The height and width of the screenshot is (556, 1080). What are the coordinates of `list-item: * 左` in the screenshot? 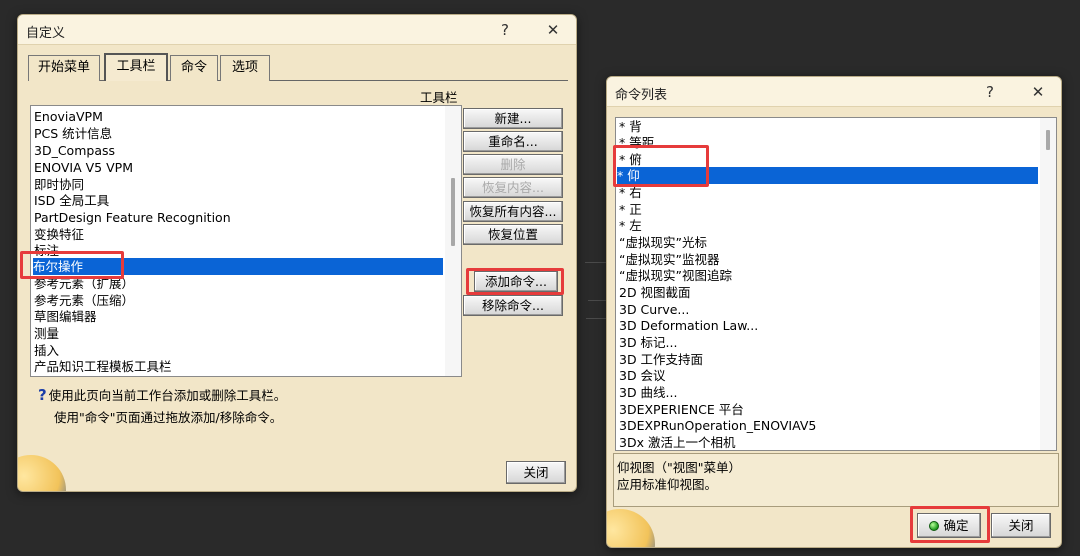 It's located at (630, 225).